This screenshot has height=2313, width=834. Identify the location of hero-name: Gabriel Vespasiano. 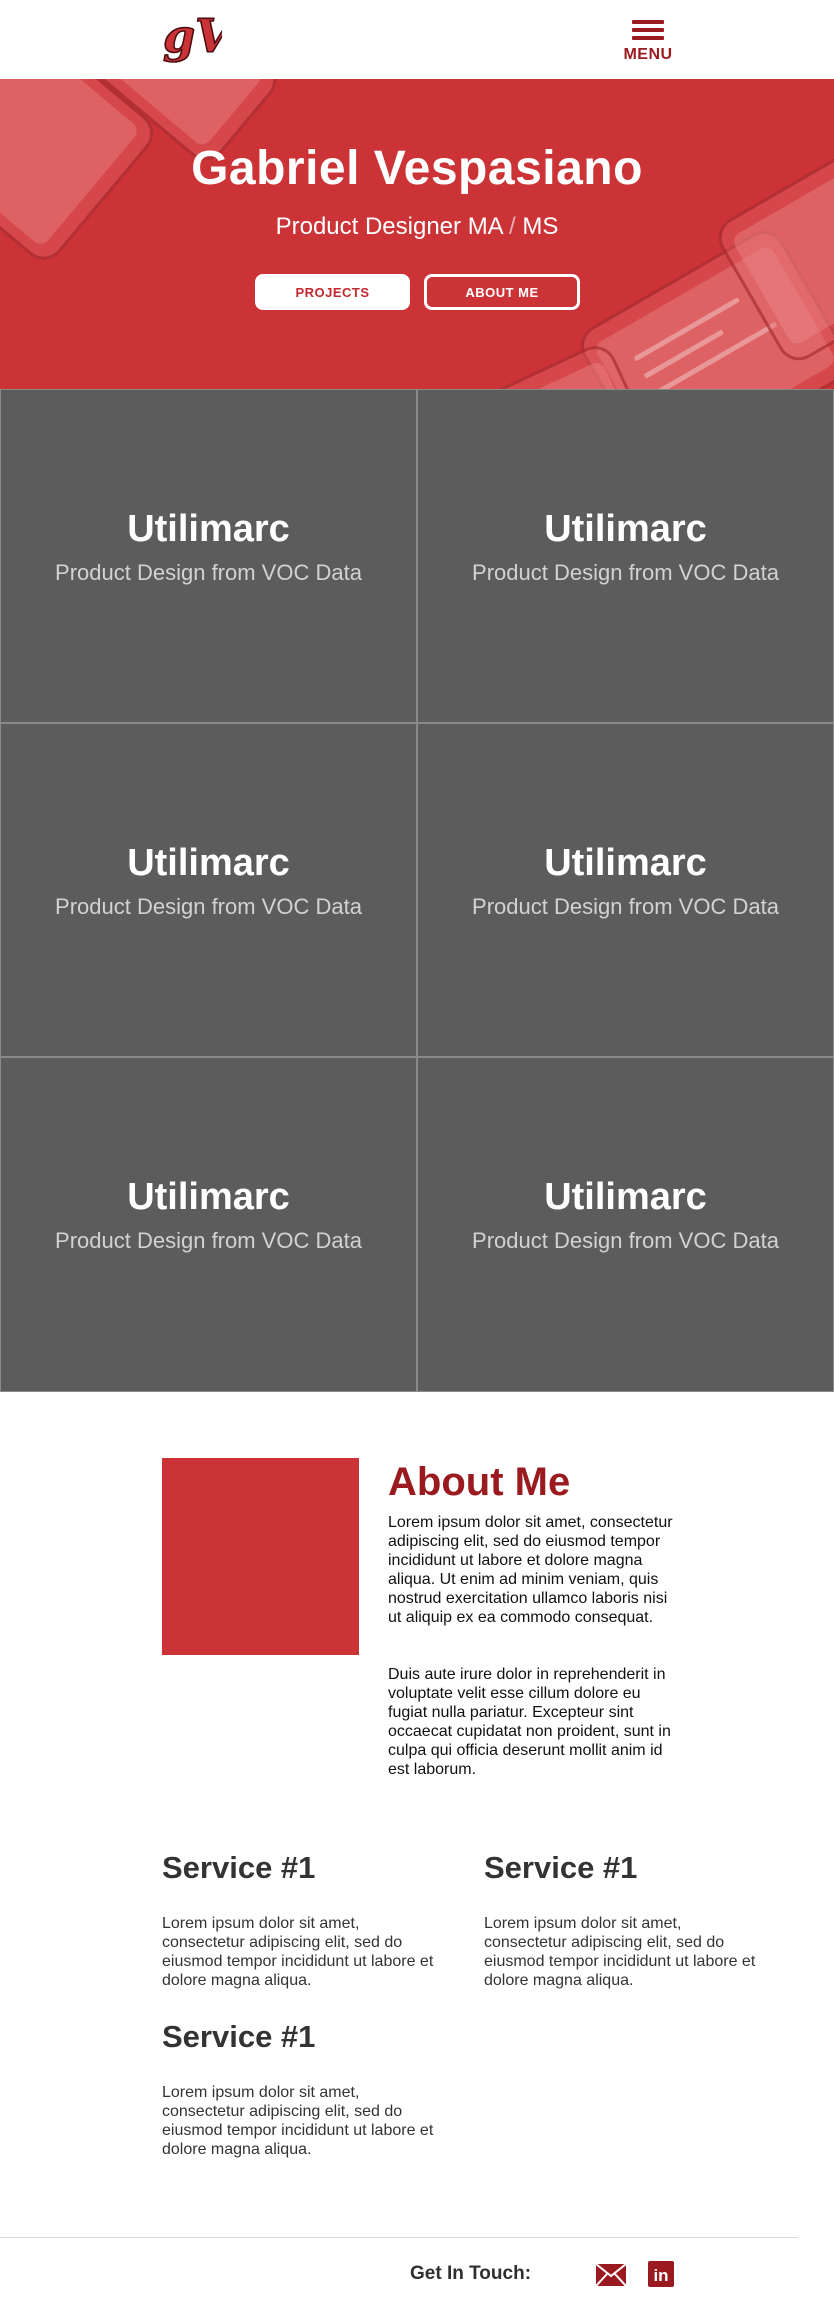
(417, 168).